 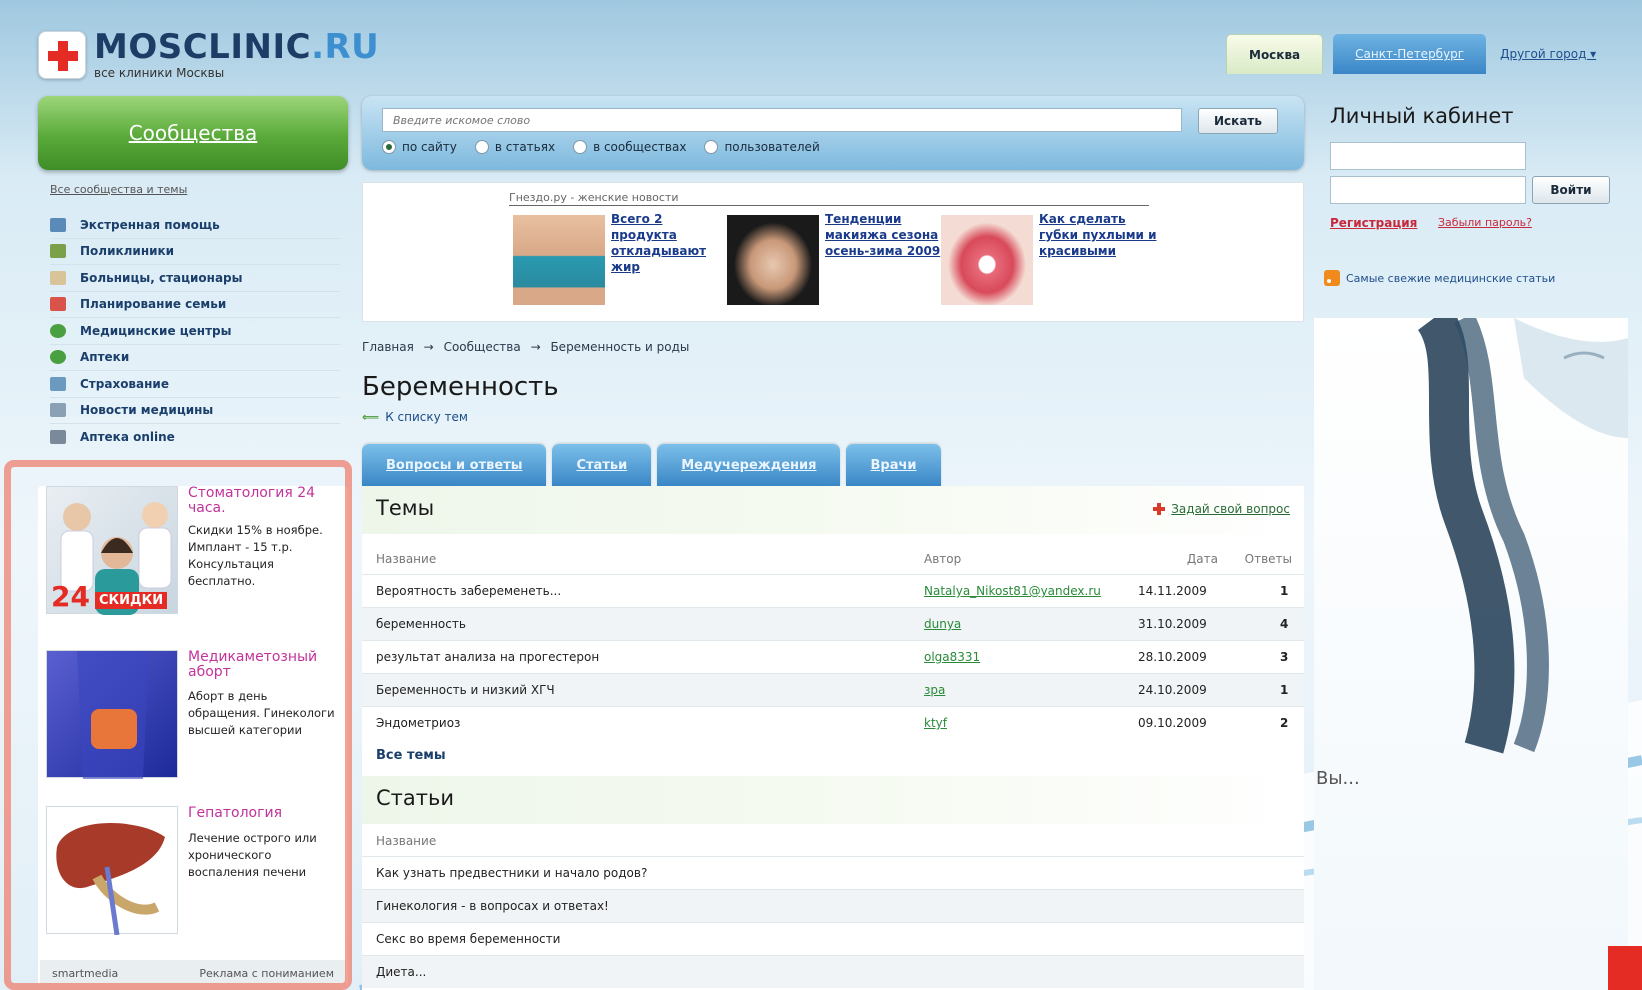 What do you see at coordinates (58, 437) in the screenshot?
I see `online-pharmacy-icon` at bounding box center [58, 437].